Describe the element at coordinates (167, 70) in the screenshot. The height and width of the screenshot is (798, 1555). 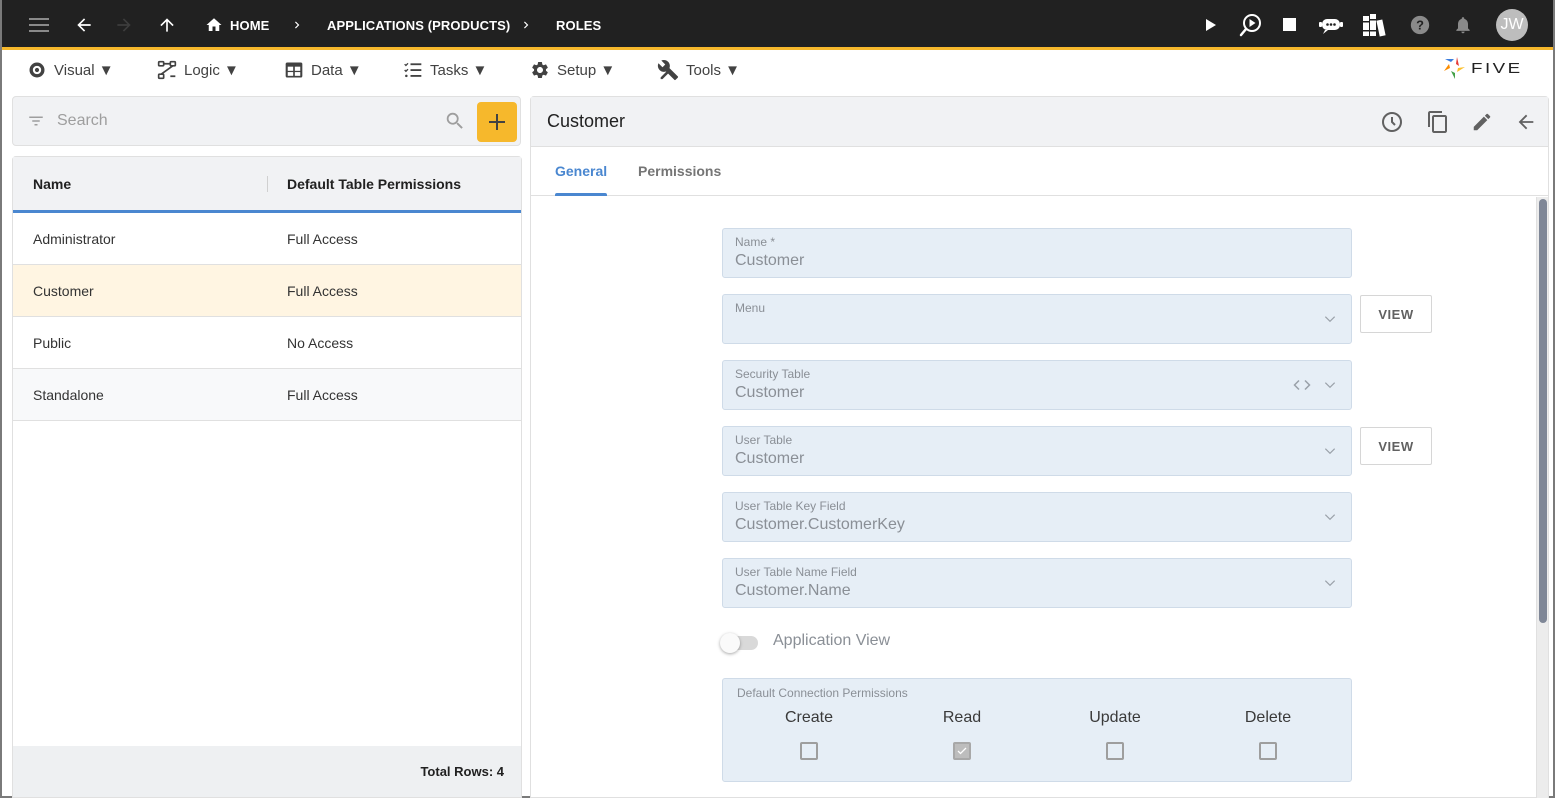
I see `logic-flow-icon` at that location.